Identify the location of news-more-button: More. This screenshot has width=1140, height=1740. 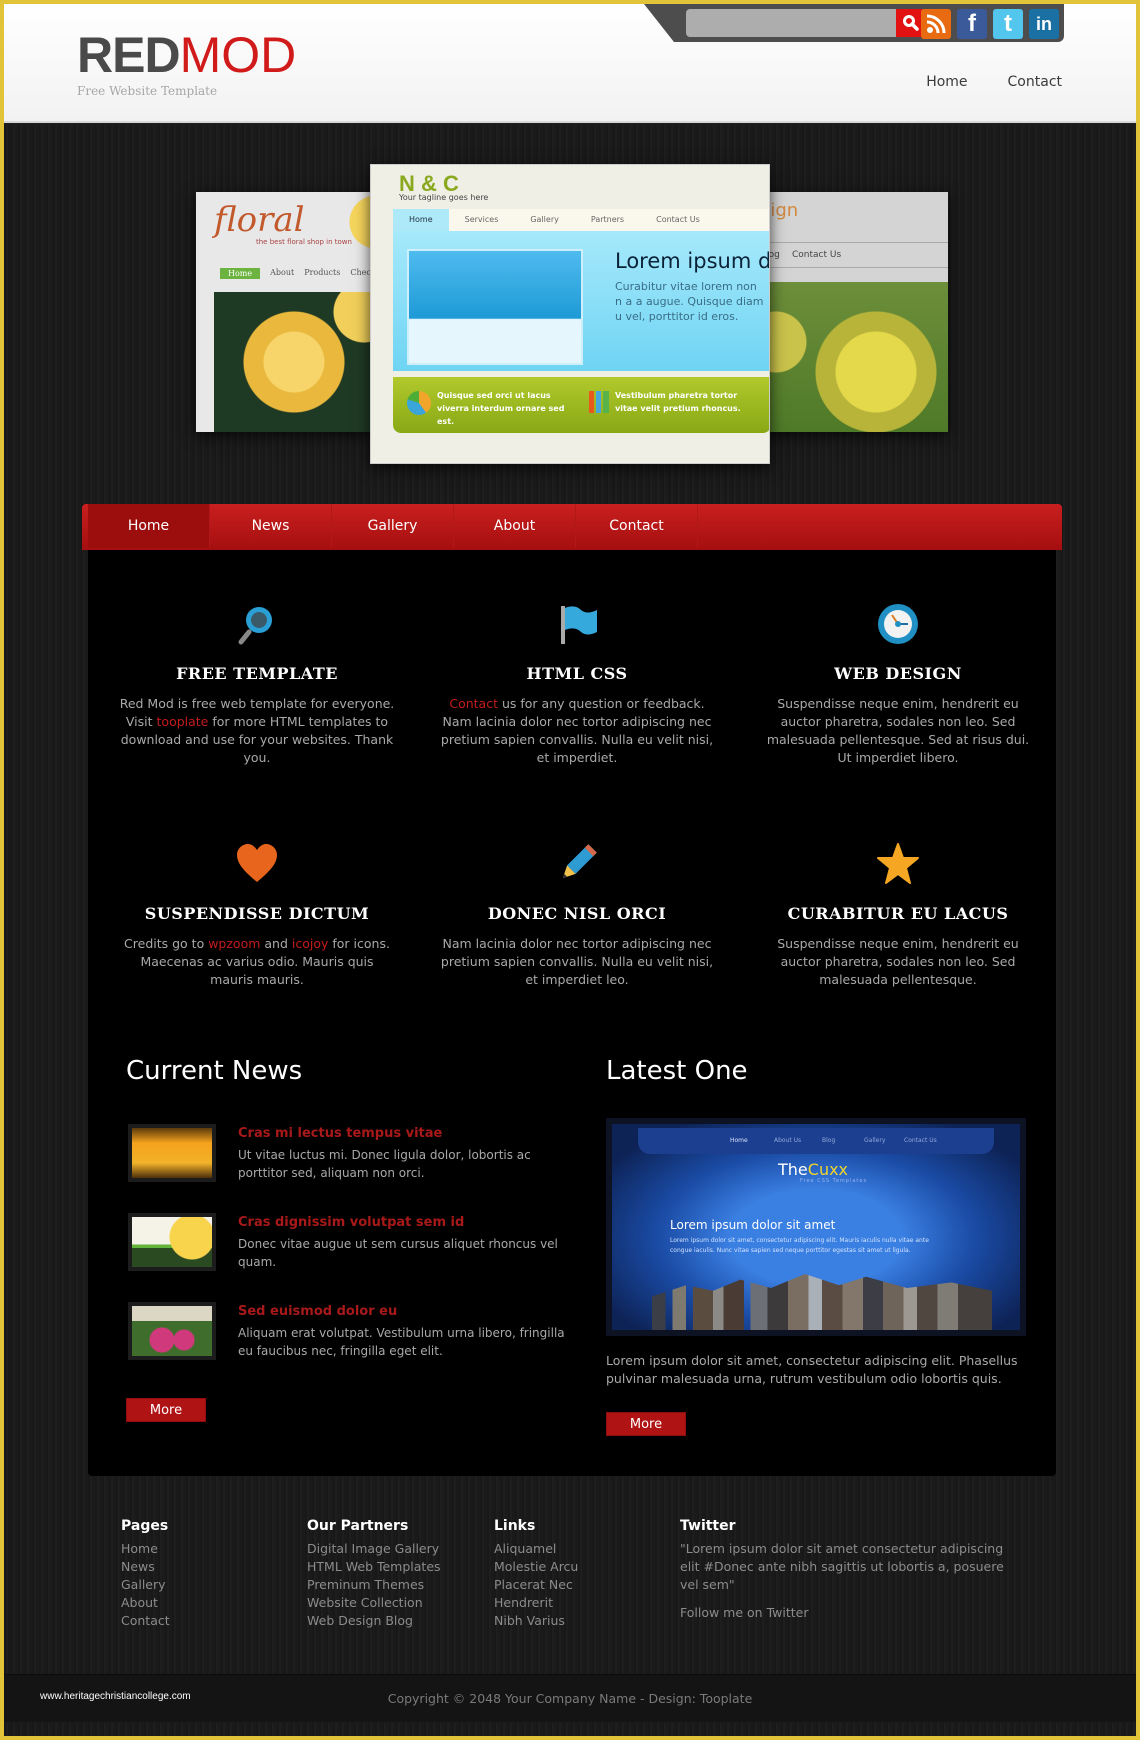
(166, 1410).